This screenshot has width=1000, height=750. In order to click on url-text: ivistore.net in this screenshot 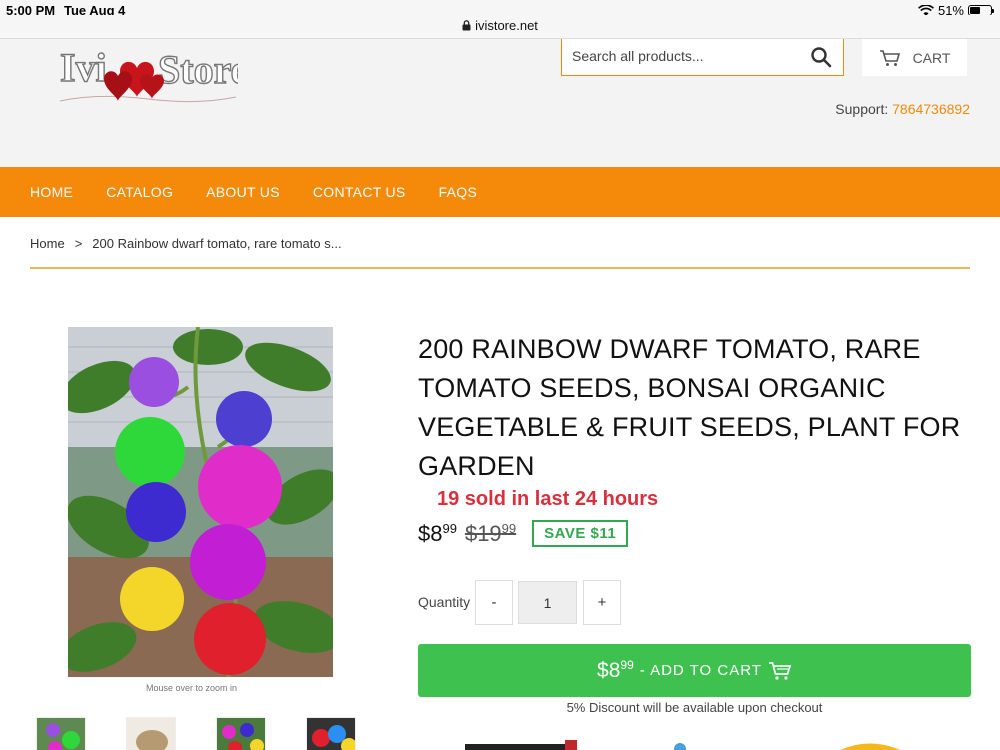, I will do `click(506, 25)`.